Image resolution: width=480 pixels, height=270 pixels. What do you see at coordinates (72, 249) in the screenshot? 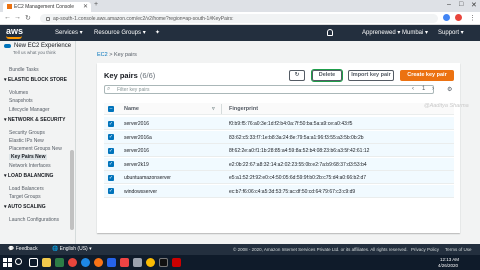
I see `language-selector: 🌐 English (US) ▾` at bounding box center [72, 249].